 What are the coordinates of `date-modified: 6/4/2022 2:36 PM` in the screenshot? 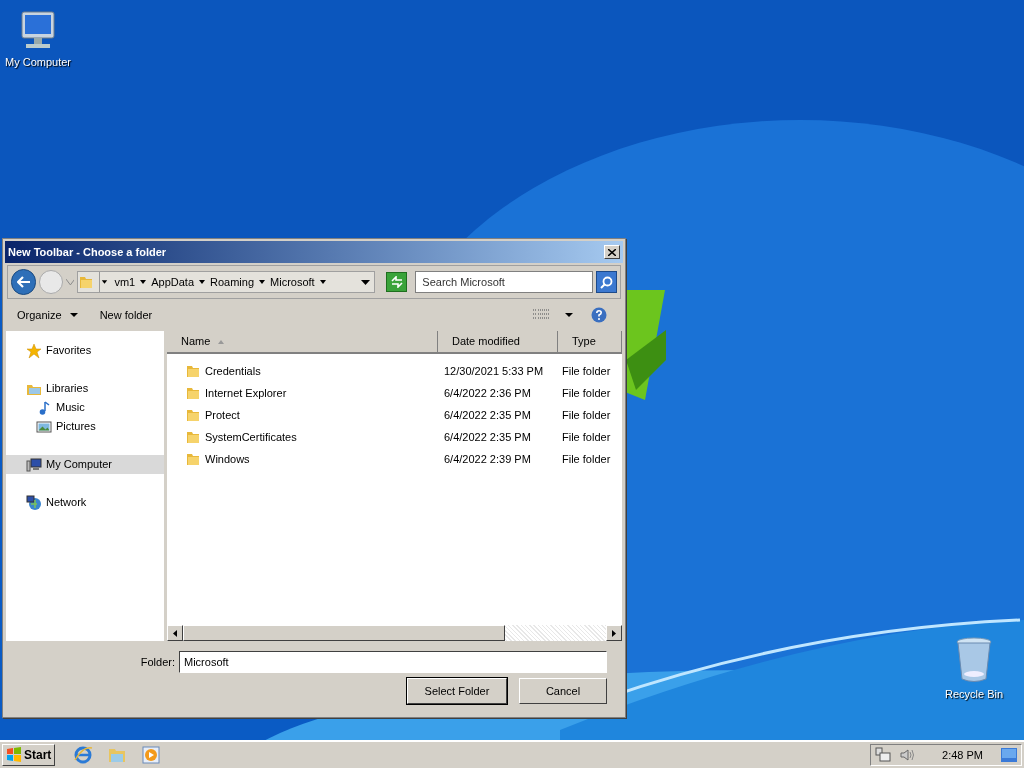 It's located at (487, 393).